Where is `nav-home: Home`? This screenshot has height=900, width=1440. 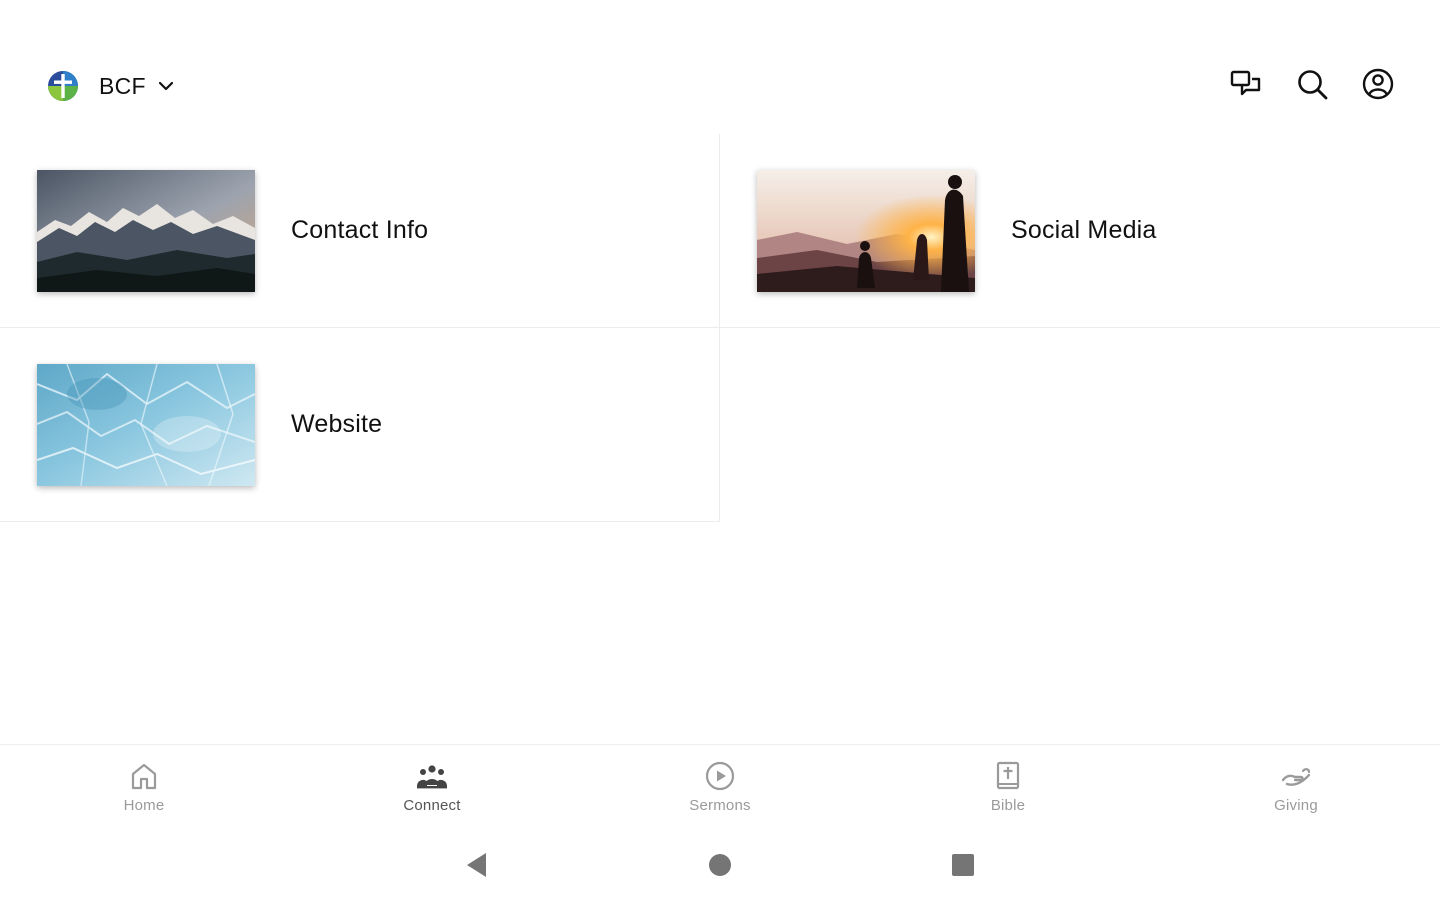
nav-home: Home is located at coordinates (144, 788).